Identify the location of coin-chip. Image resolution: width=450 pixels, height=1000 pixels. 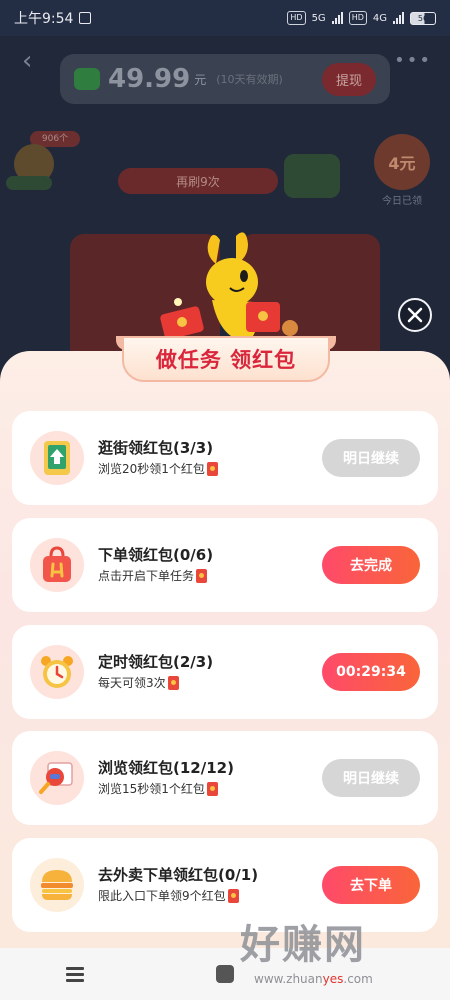
(29, 183).